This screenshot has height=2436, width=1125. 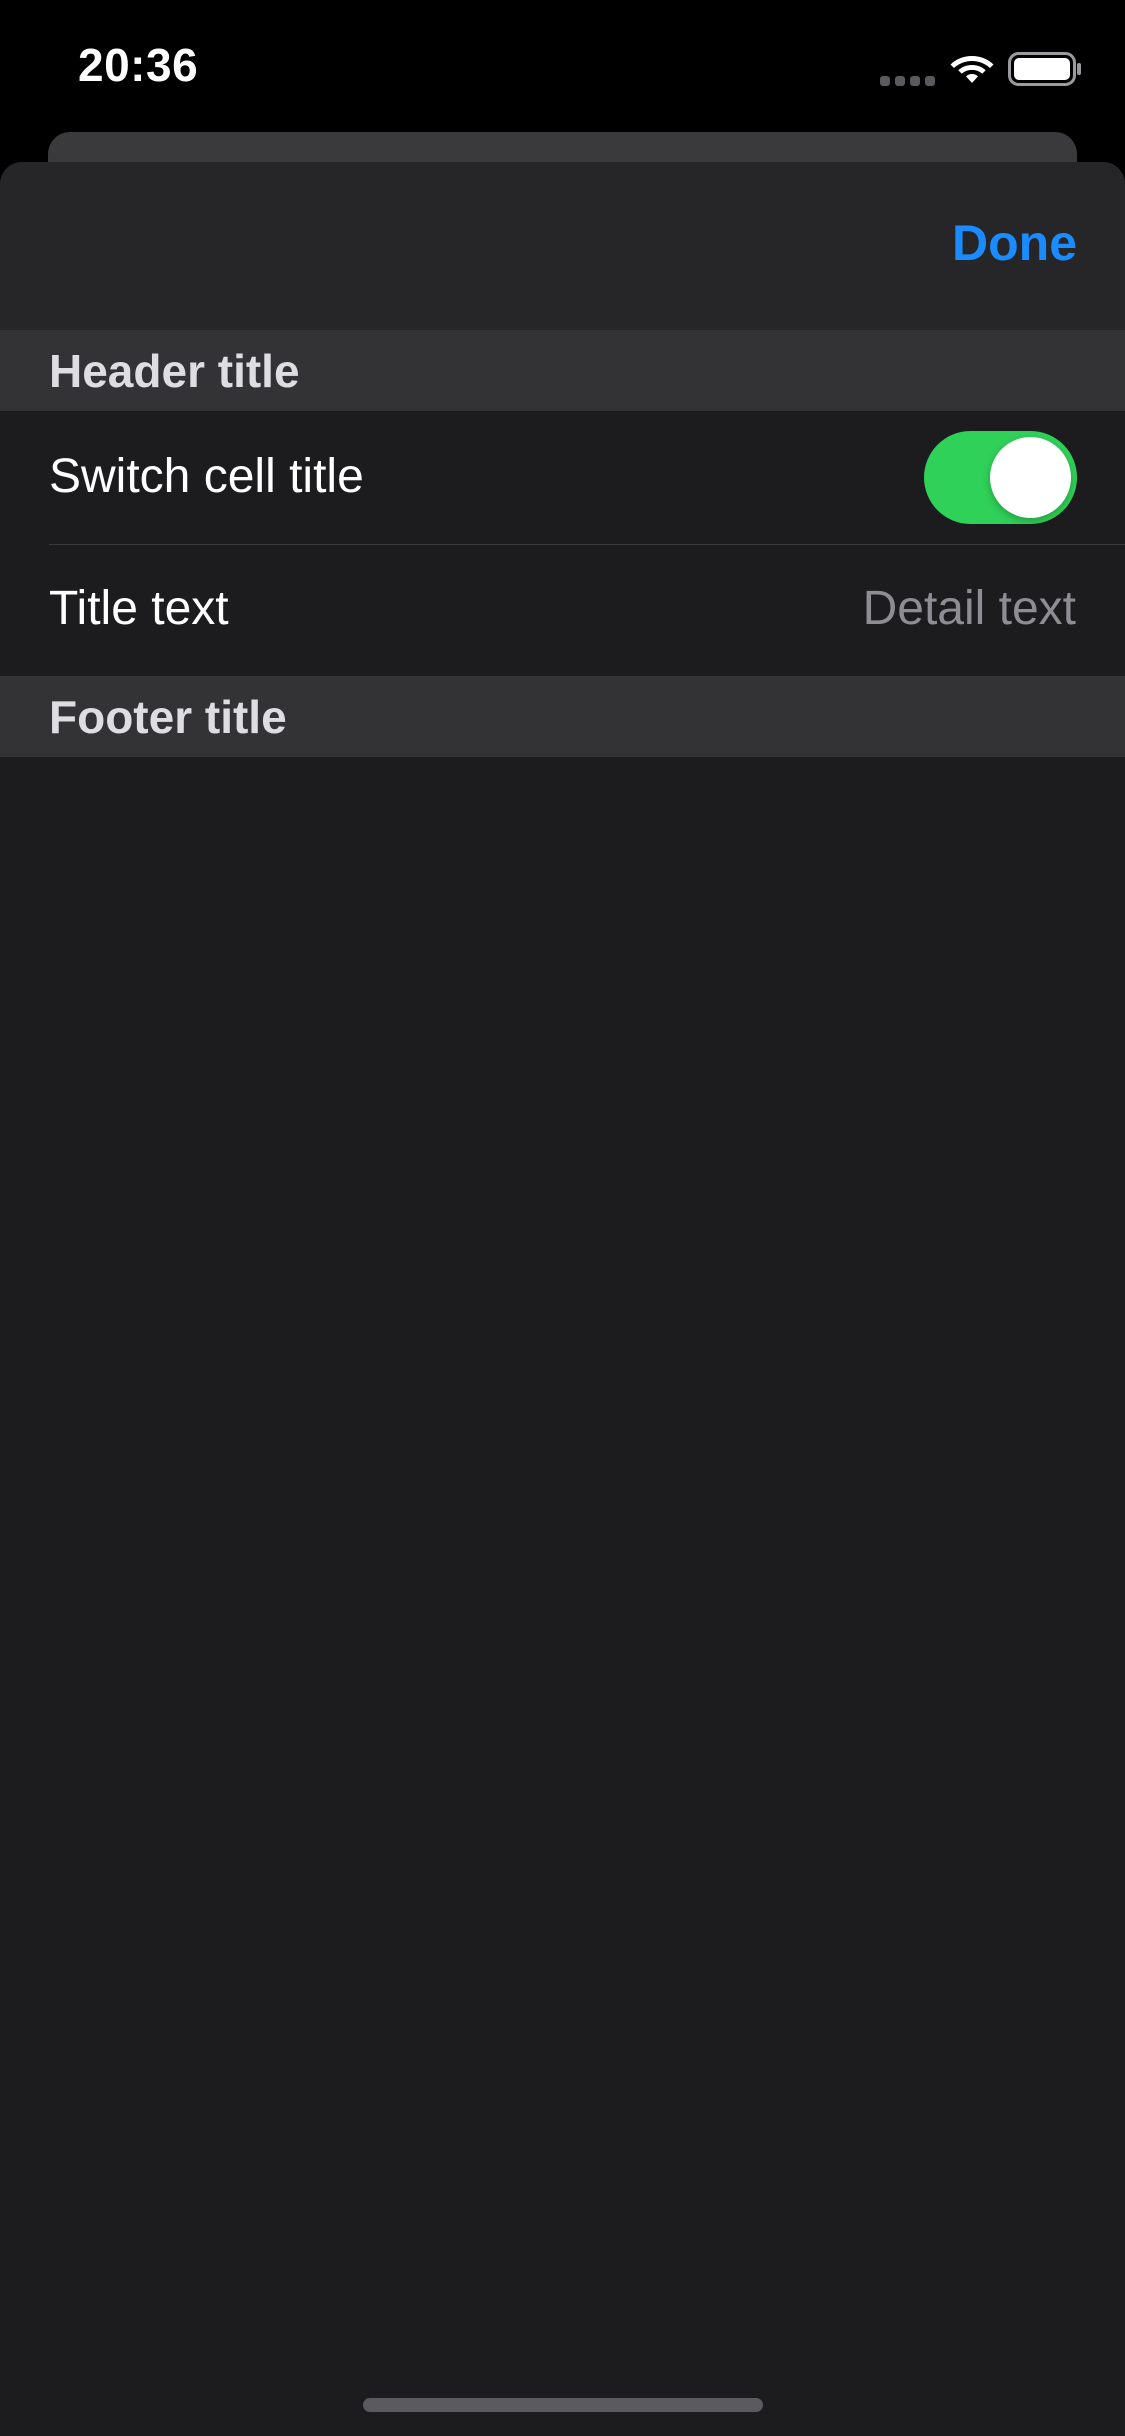 What do you see at coordinates (972, 69) in the screenshot?
I see `wifi-icon` at bounding box center [972, 69].